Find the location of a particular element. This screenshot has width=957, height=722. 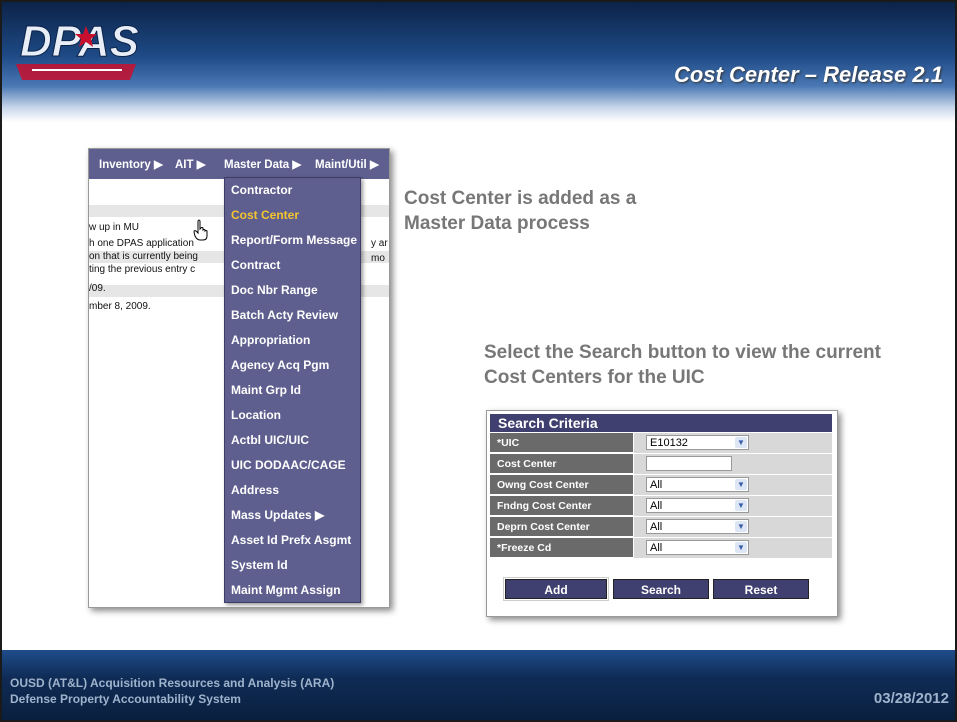

background-text: on that is currently being is located at coordinates (143, 256).